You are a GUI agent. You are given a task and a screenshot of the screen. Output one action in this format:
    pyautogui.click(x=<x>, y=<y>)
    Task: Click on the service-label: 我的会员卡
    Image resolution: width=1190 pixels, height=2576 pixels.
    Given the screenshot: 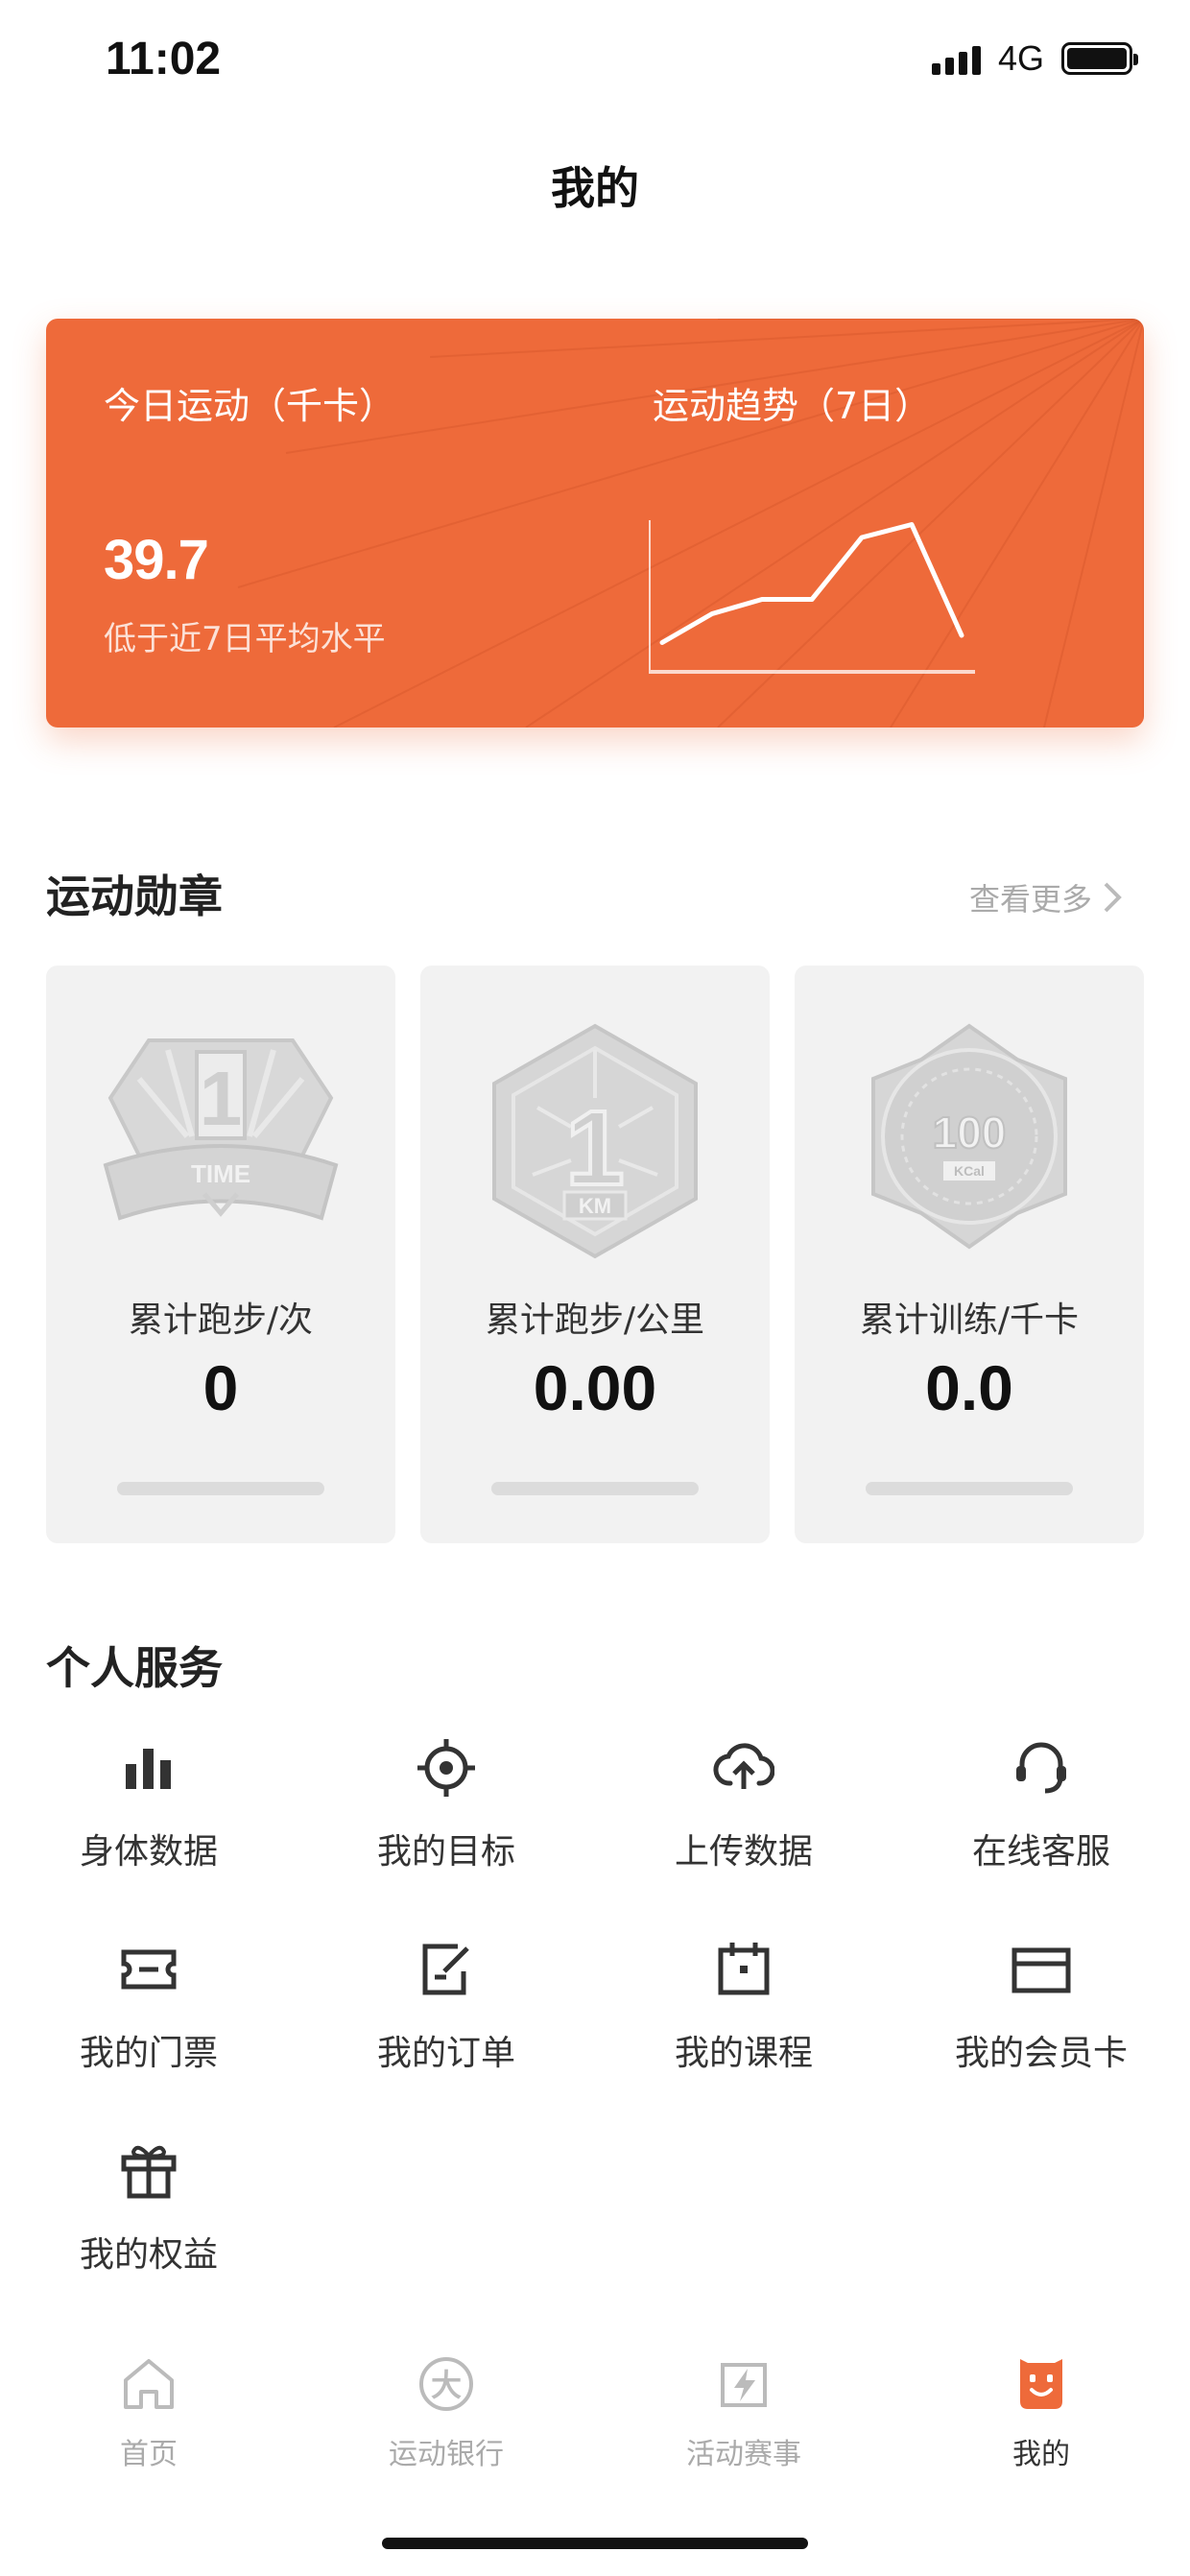 What is the action you would take?
    pyautogui.click(x=1041, y=2053)
    